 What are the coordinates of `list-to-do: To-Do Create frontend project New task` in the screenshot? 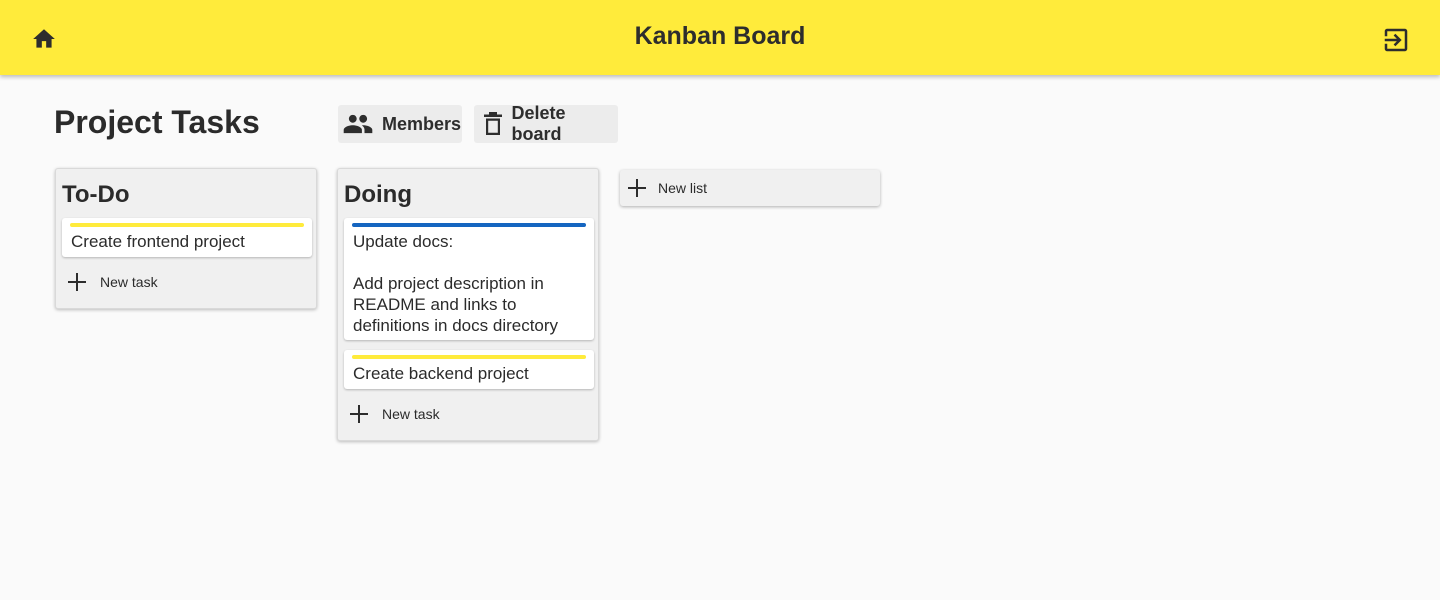 It's located at (186, 238).